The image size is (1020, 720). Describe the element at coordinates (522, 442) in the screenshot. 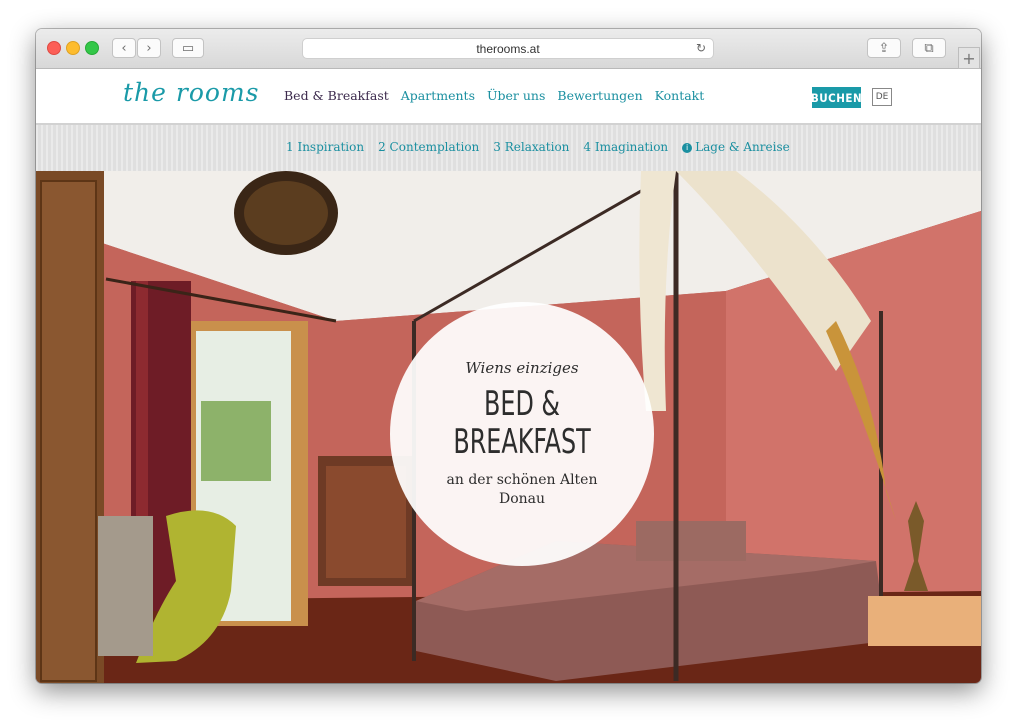

I see `hero-headline-line-2: BREAKFAST` at that location.